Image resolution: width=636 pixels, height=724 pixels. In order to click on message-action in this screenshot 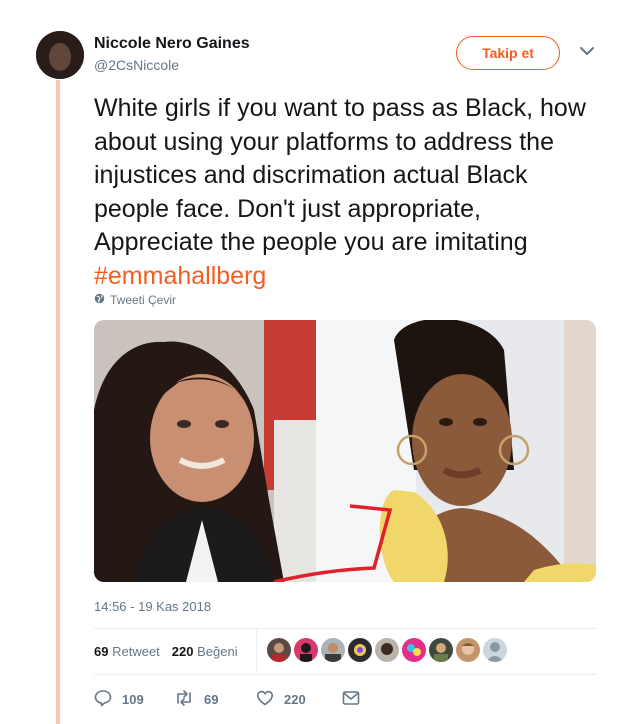, I will do `click(351, 699)`.